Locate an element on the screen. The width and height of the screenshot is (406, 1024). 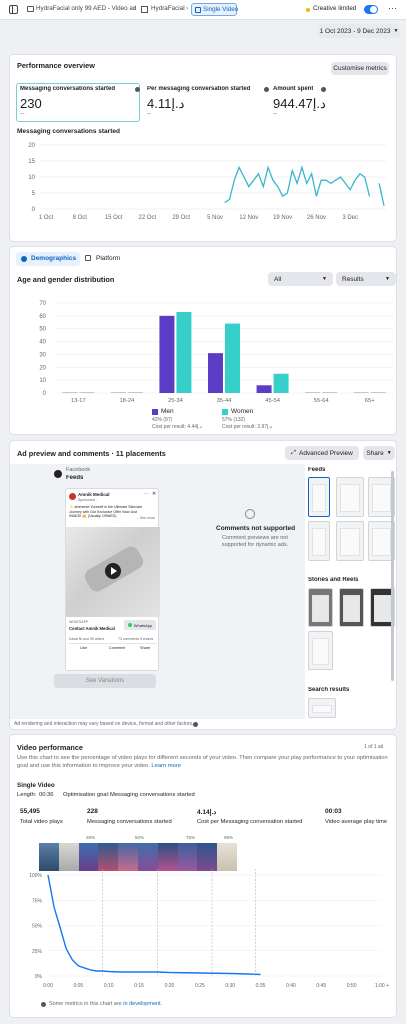
play-button-icon is located at coordinates (113, 571).